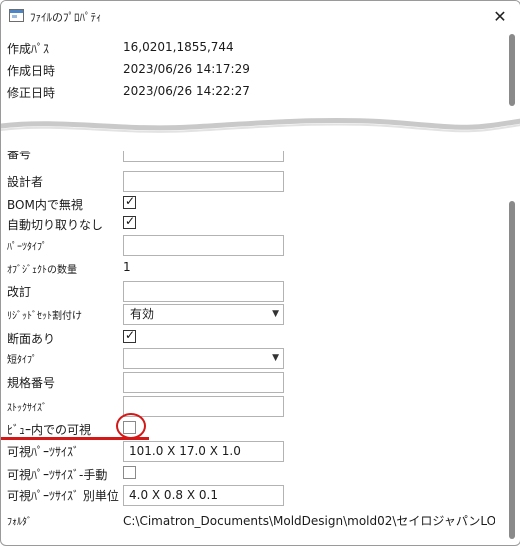  What do you see at coordinates (31, 93) in the screenshot?
I see `info-label: 修正日時` at bounding box center [31, 93].